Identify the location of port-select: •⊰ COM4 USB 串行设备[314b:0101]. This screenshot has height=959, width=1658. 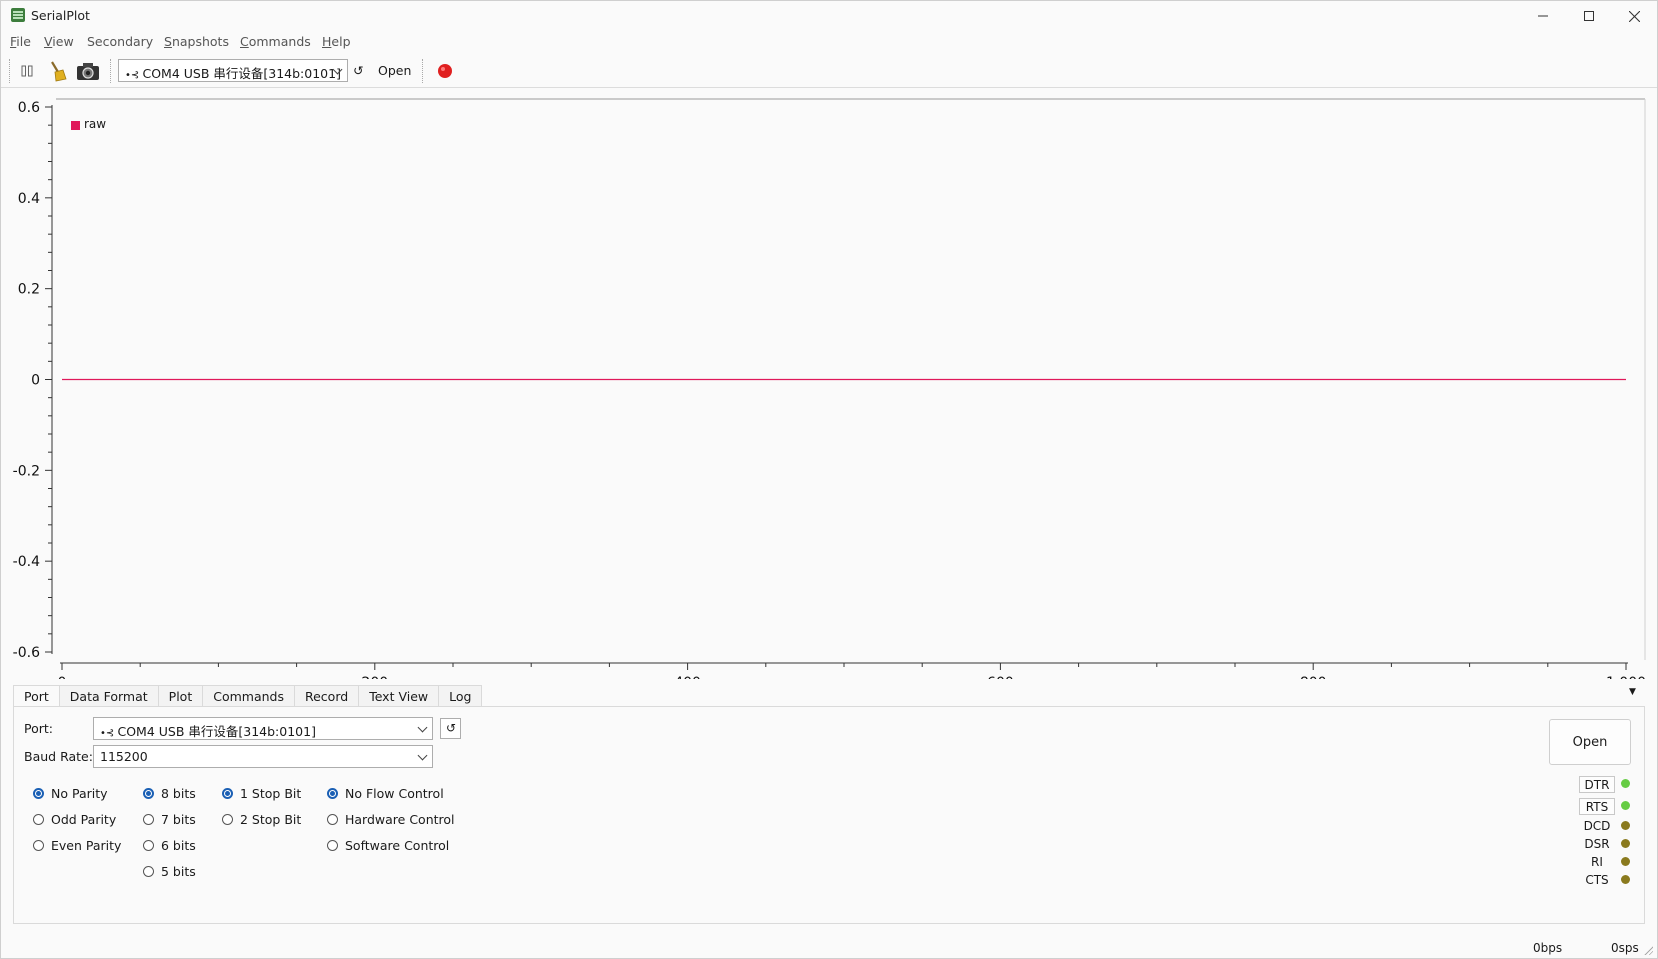
(263, 728).